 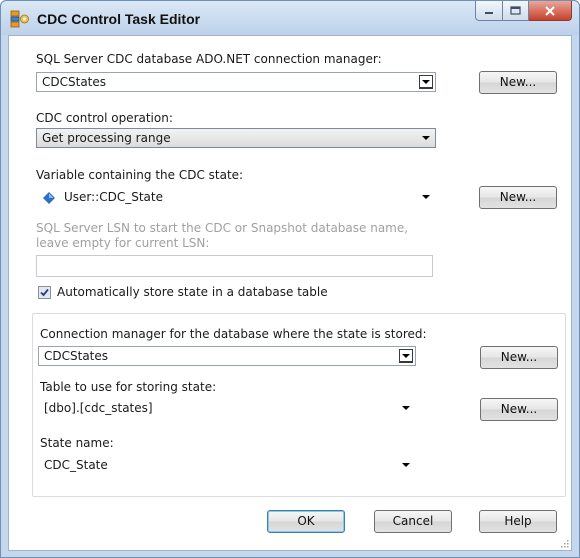 What do you see at coordinates (236, 197) in the screenshot?
I see `state-variable-select: User::CDC_State` at bounding box center [236, 197].